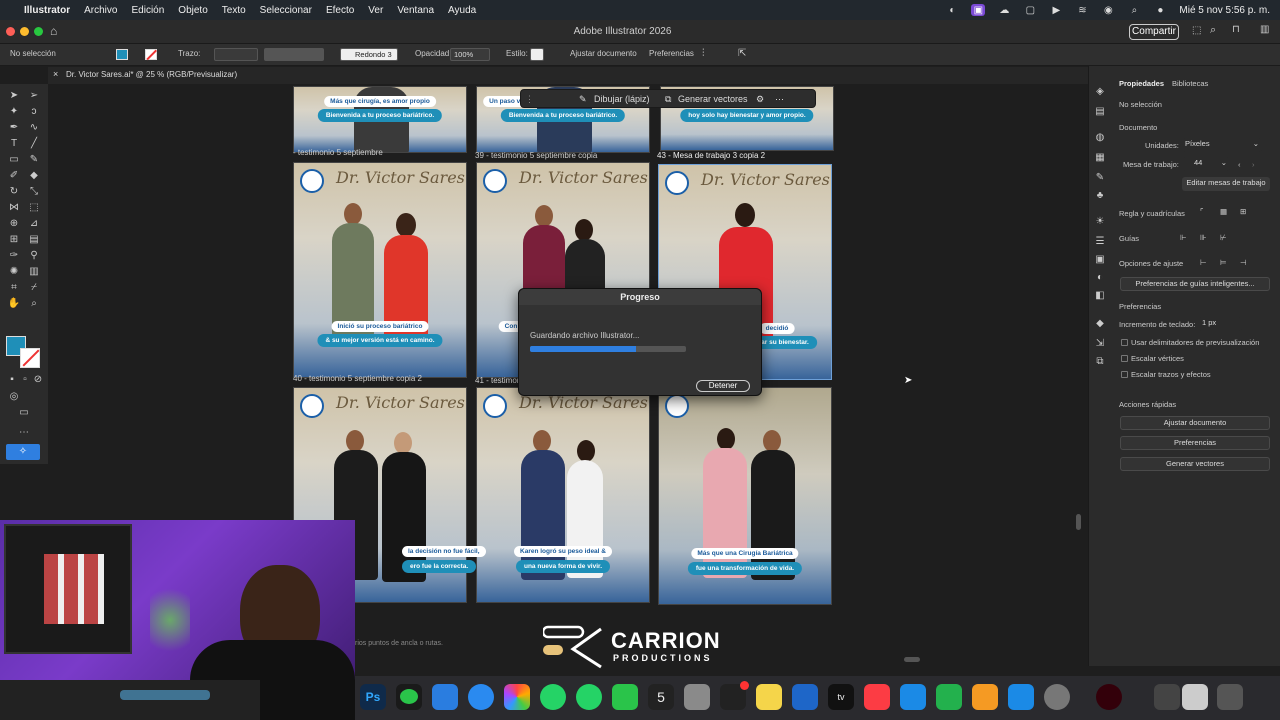 Image resolution: width=1280 pixels, height=720 pixels. What do you see at coordinates (14, 396) in the screenshot?
I see `draw-mode-icon: ◎` at bounding box center [14, 396].